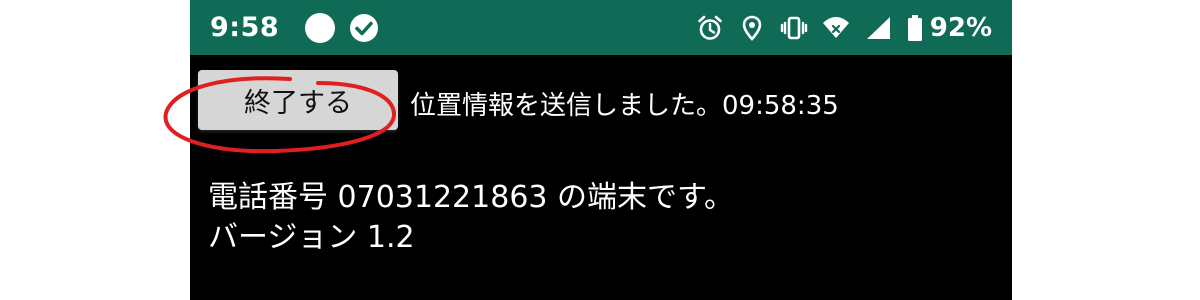  Describe the element at coordinates (878, 27) in the screenshot. I see `signal-icon` at that location.